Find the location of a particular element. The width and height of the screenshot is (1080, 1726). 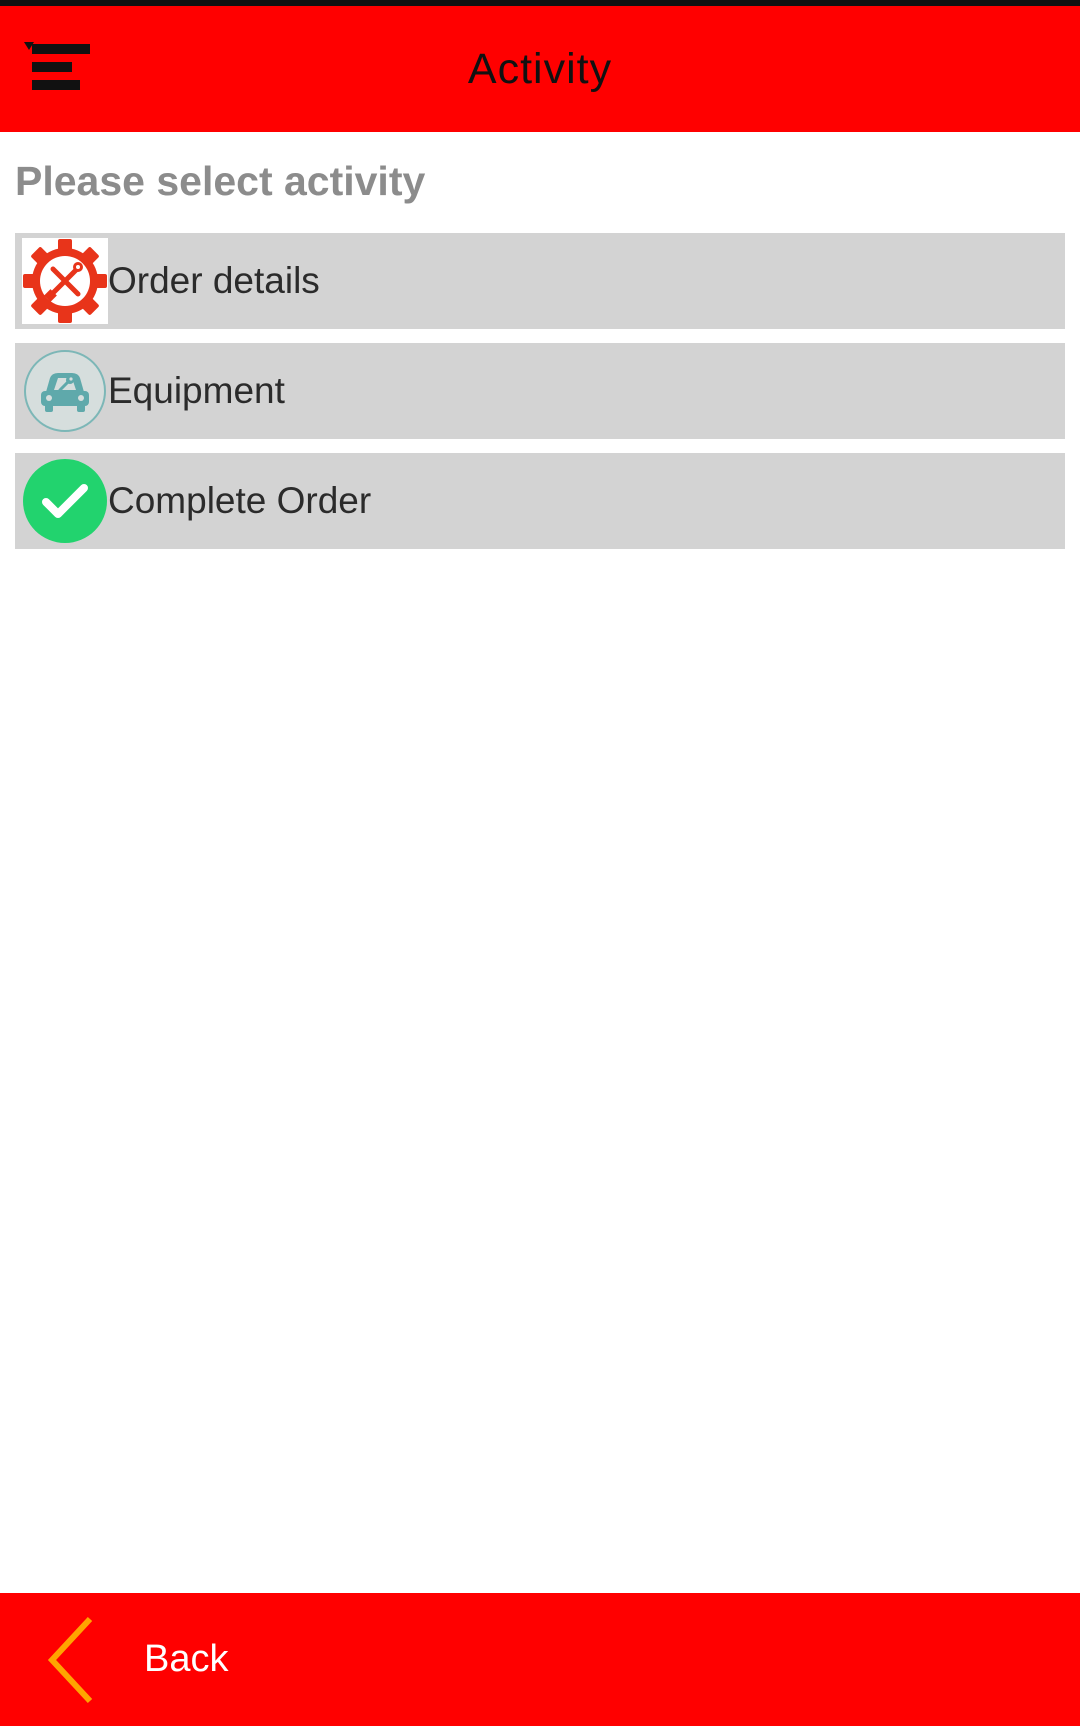

activity-label: Complete Order is located at coordinates (240, 500).